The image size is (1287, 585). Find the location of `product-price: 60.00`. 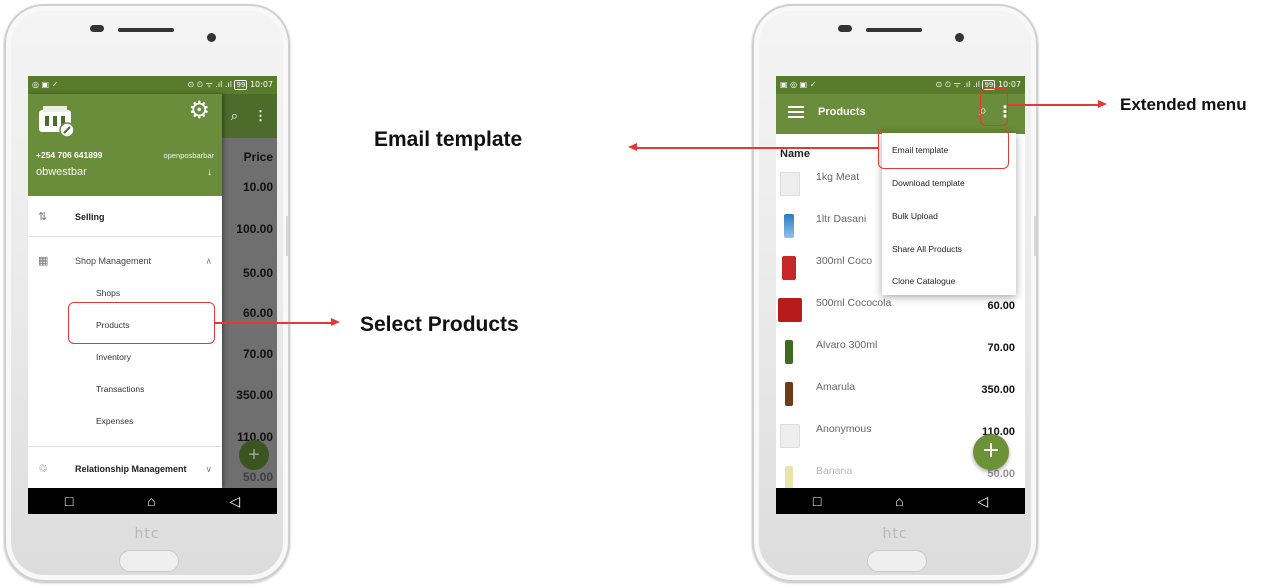

product-price: 60.00 is located at coordinates (1001, 306).